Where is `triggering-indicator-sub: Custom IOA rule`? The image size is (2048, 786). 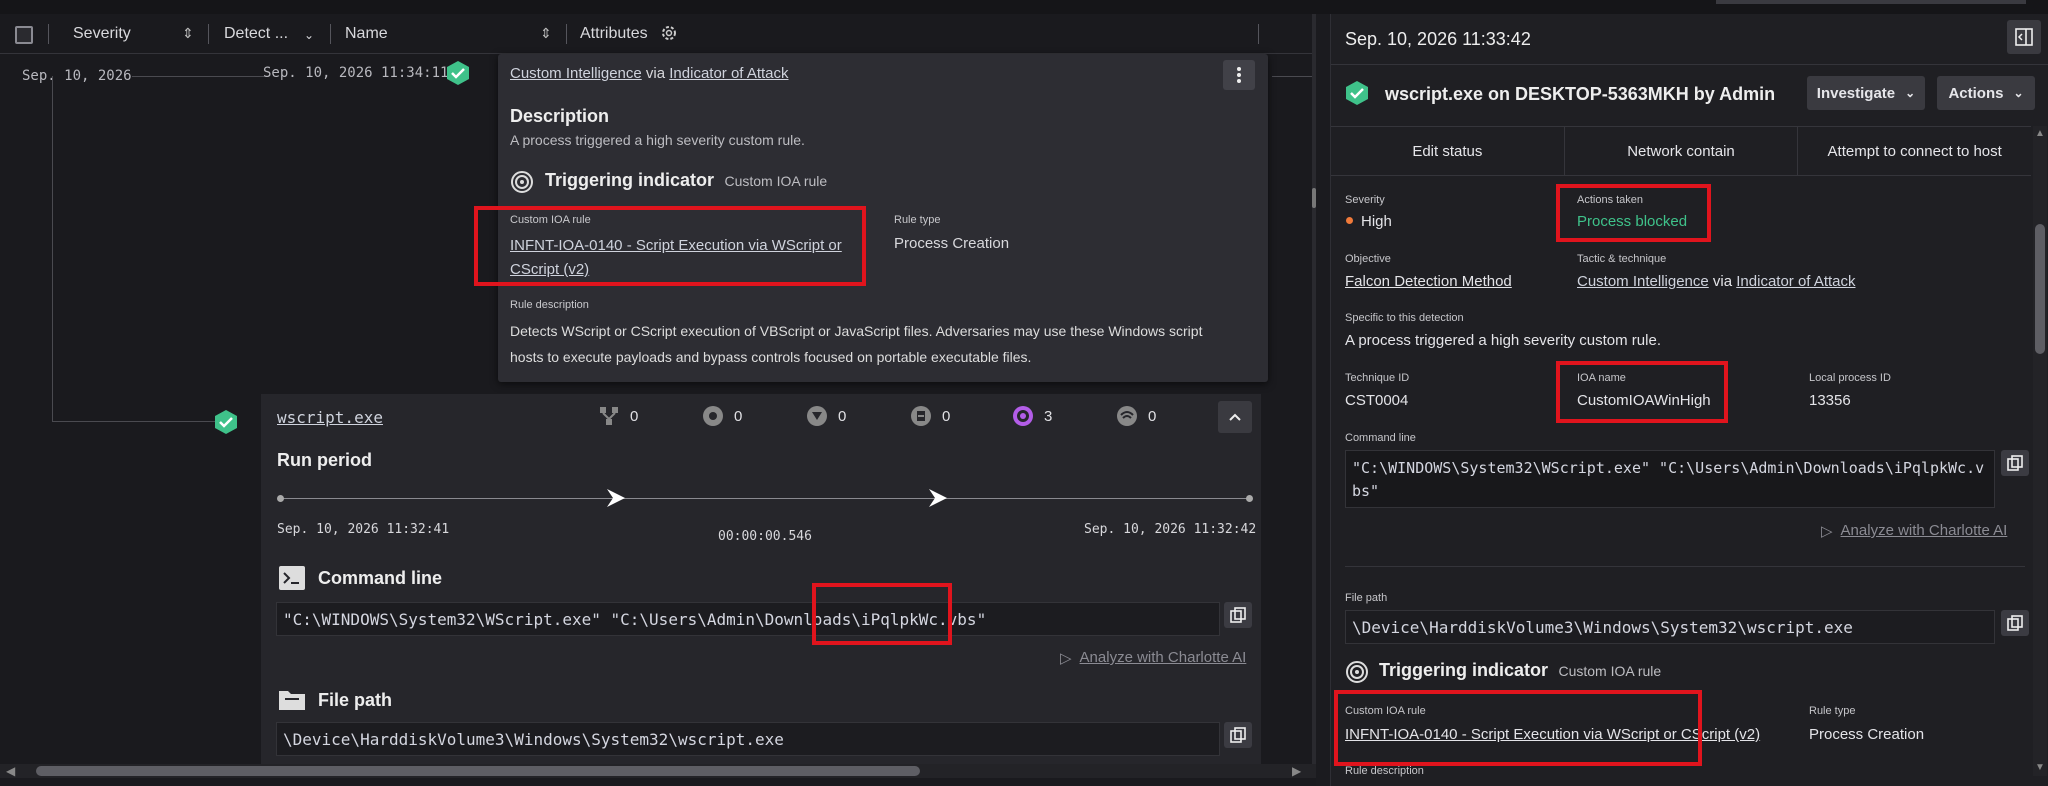
triggering-indicator-sub: Custom IOA rule is located at coordinates (1610, 671).